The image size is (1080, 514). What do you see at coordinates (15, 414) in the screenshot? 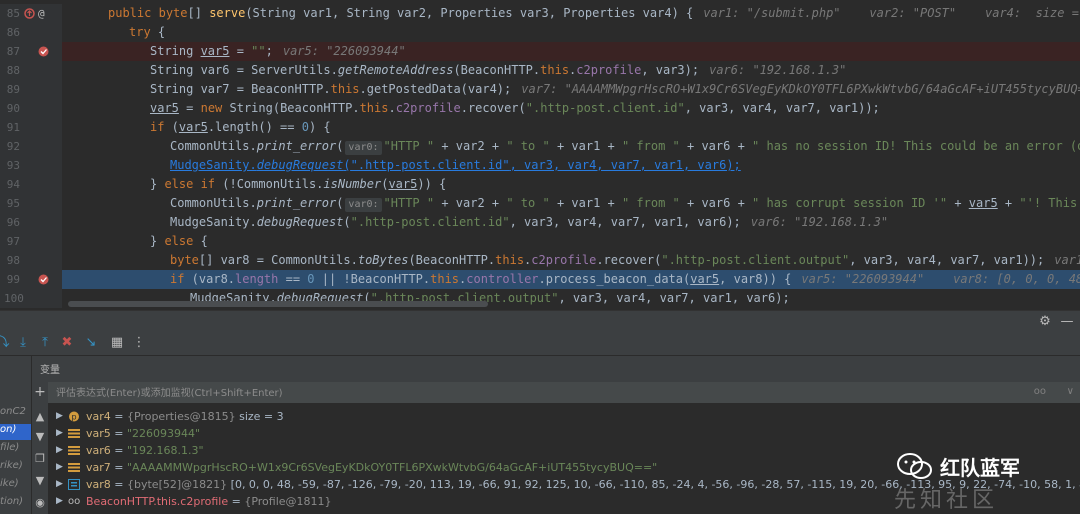
I see `frame-item: onC2` at bounding box center [15, 414].